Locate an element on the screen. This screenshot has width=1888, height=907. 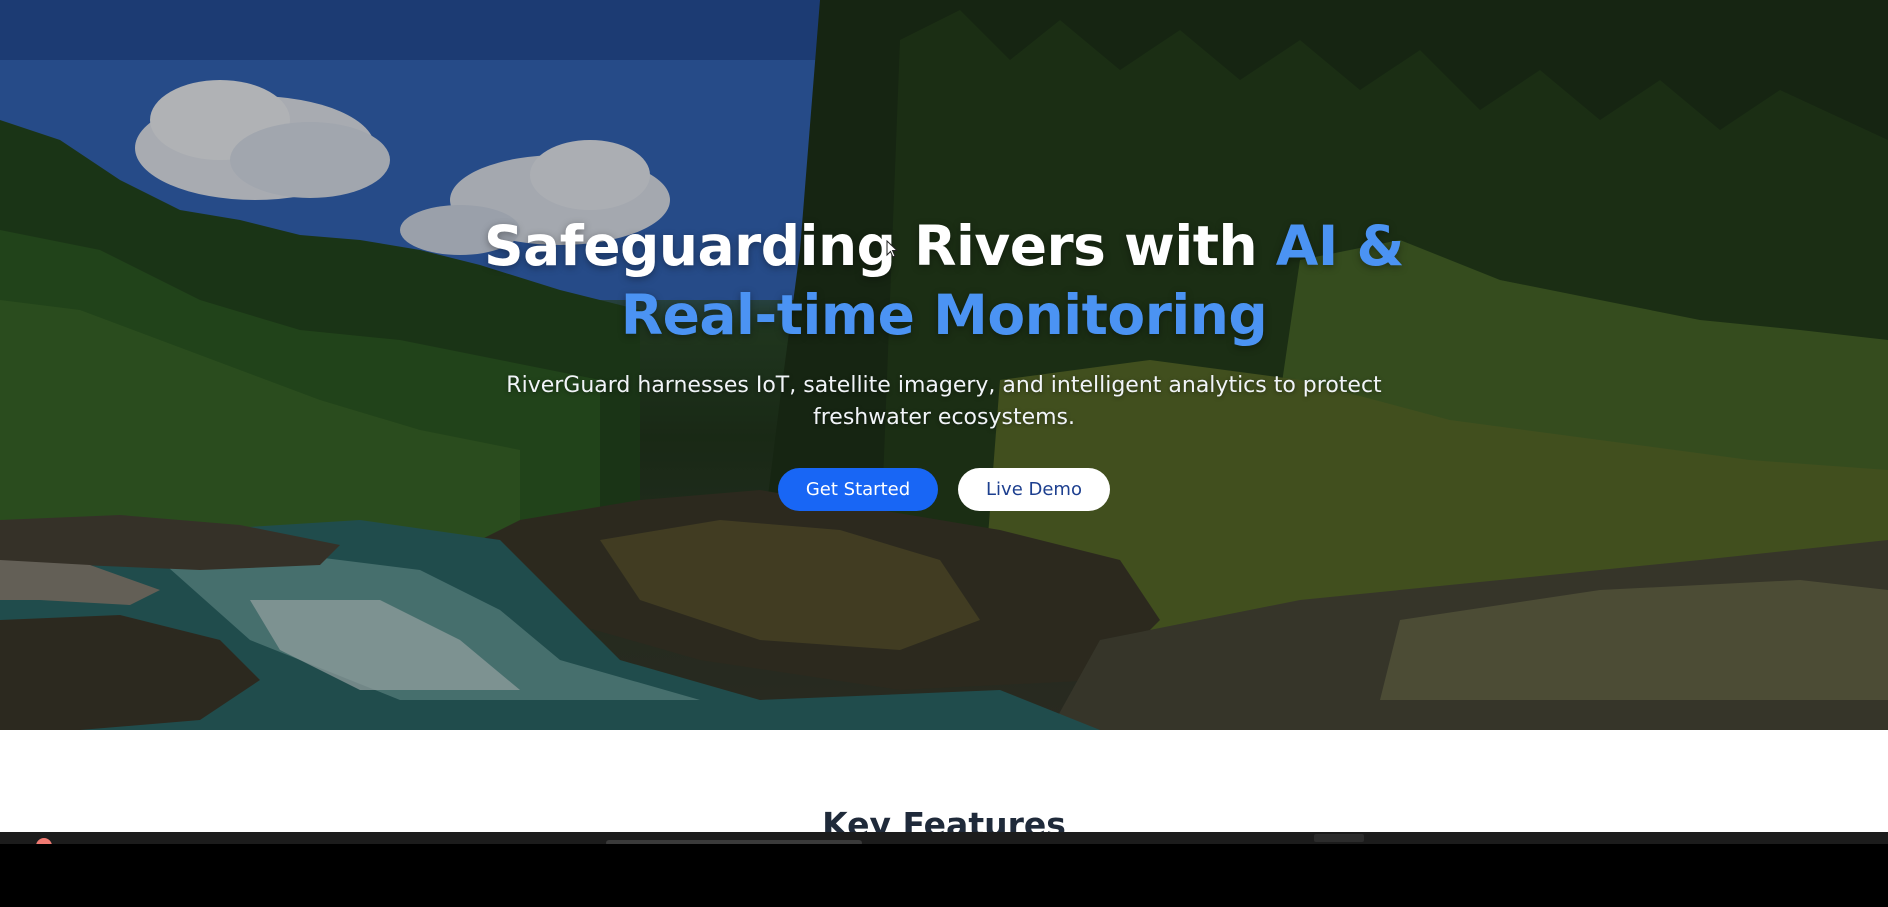
key-features-title: Key Features is located at coordinates (944, 818).